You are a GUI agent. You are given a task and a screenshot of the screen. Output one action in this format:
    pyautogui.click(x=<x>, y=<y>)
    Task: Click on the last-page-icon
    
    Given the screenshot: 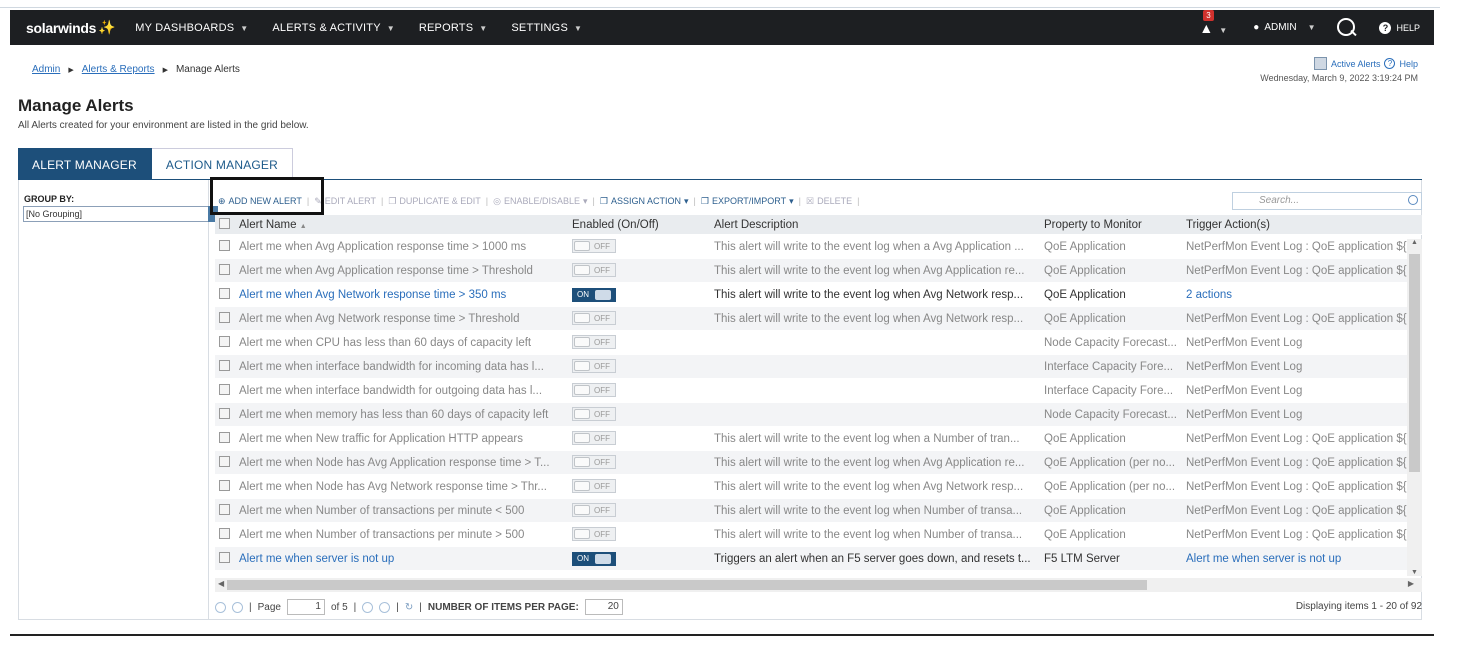 What is the action you would take?
    pyautogui.click(x=385, y=607)
    